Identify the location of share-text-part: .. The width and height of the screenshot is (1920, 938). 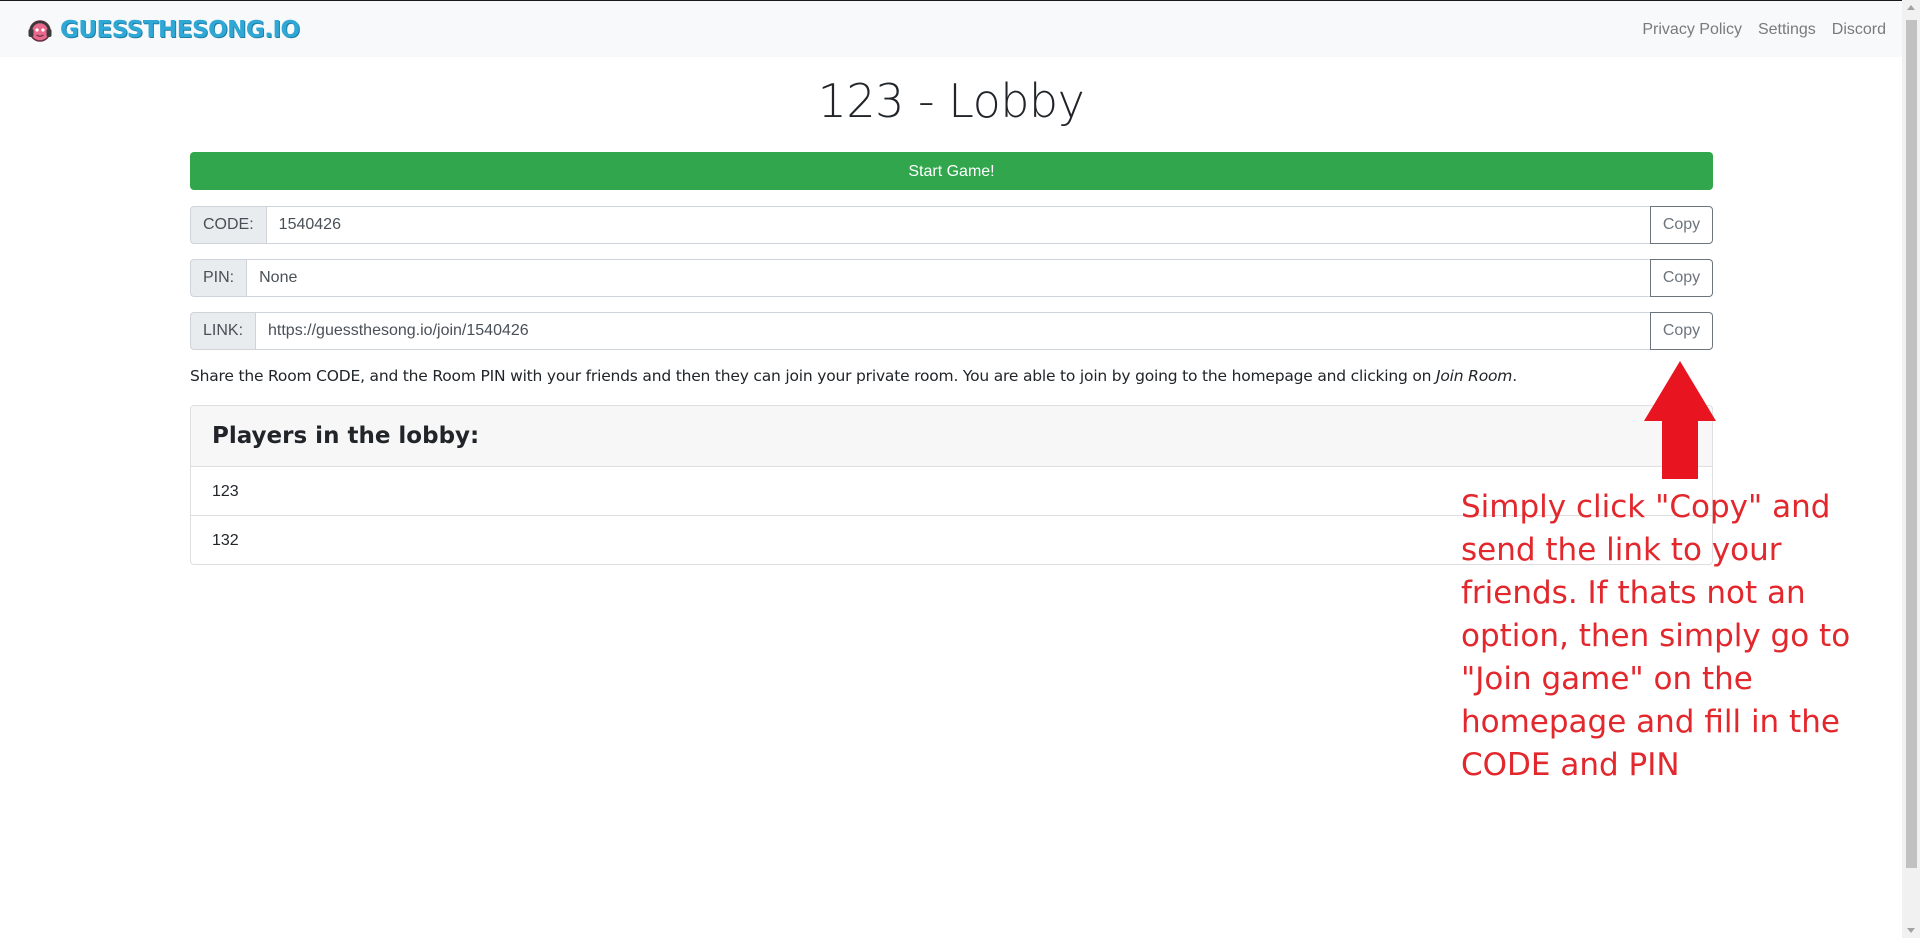
(1514, 376).